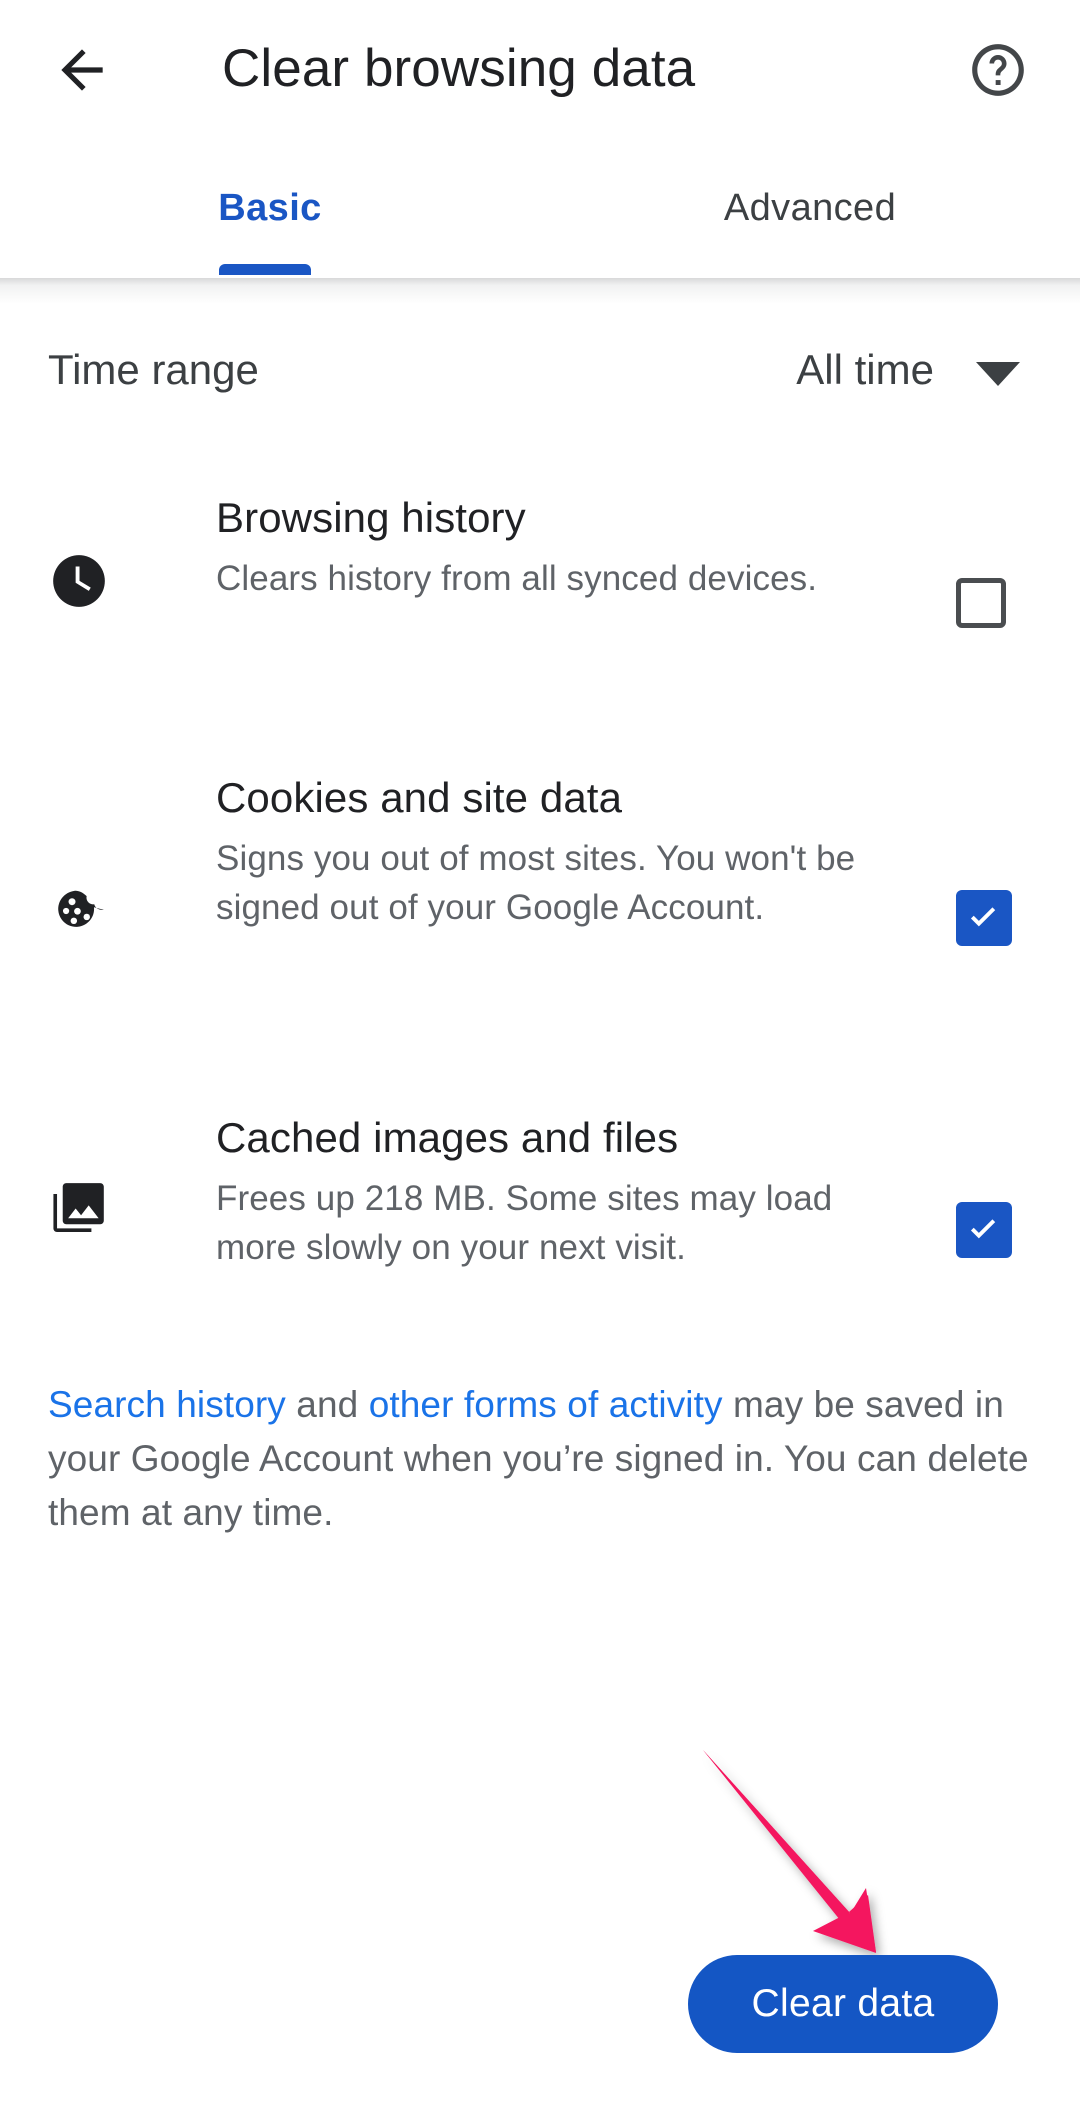 This screenshot has width=1080, height=2105. I want to click on pointer-arrow-icon, so click(789, 1851).